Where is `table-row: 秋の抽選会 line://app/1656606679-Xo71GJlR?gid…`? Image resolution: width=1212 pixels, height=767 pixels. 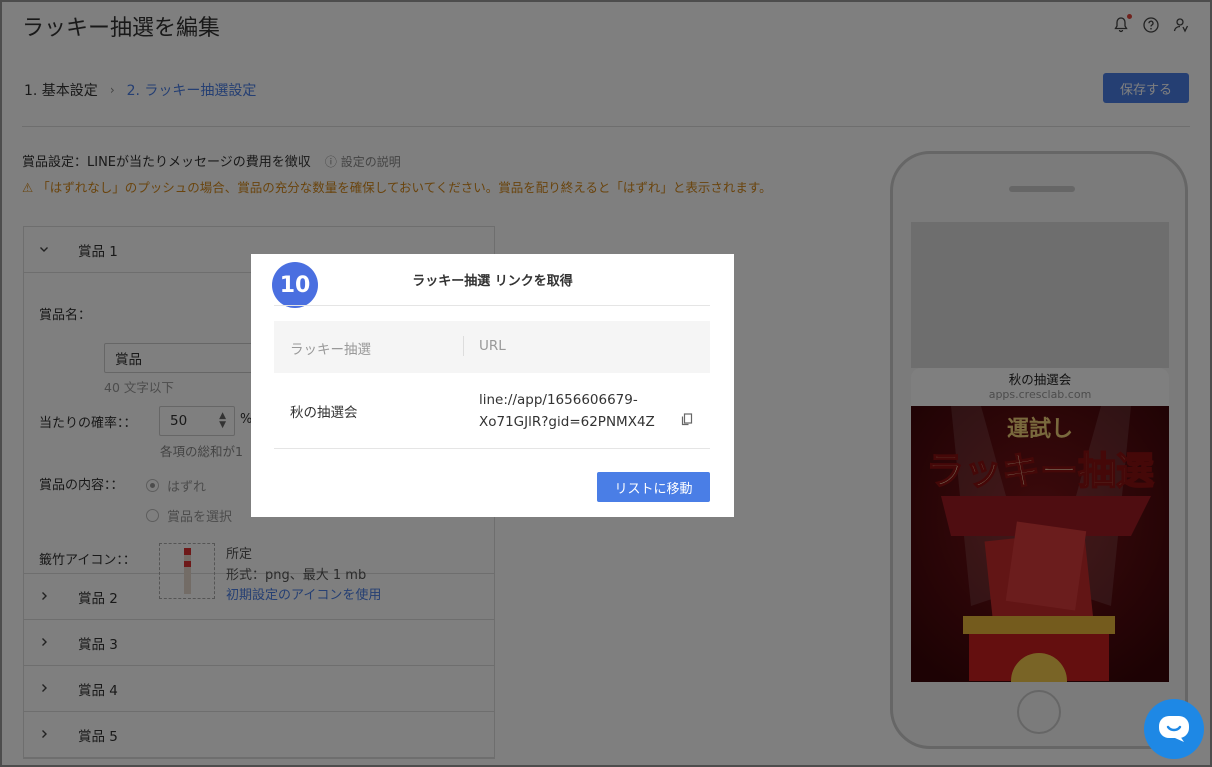
table-row: 秋の抽選会 line://app/1656606679-Xo71GJlR?gid… is located at coordinates (492, 411).